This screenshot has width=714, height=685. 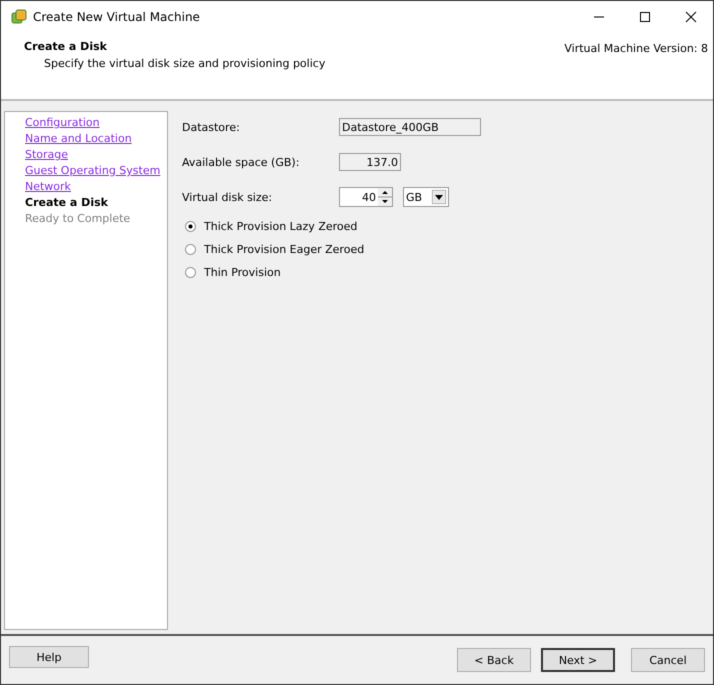 I want to click on field-label: Virtual disk size:, so click(x=228, y=197).